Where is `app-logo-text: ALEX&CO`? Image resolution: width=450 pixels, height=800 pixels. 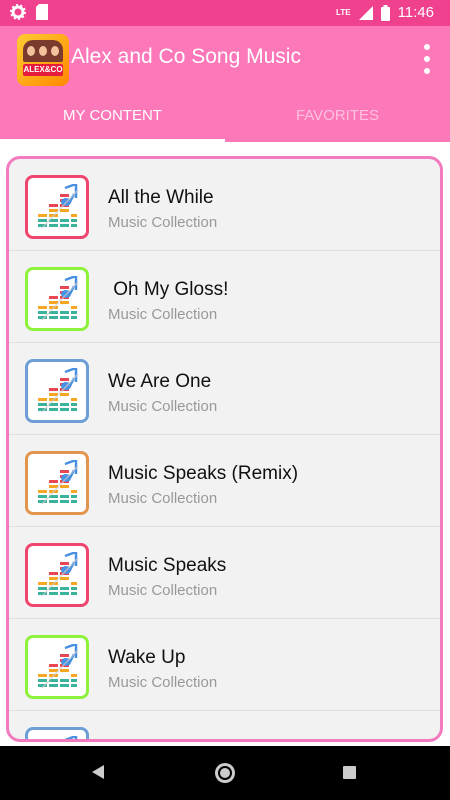 app-logo-text: ALEX&CO is located at coordinates (43, 70).